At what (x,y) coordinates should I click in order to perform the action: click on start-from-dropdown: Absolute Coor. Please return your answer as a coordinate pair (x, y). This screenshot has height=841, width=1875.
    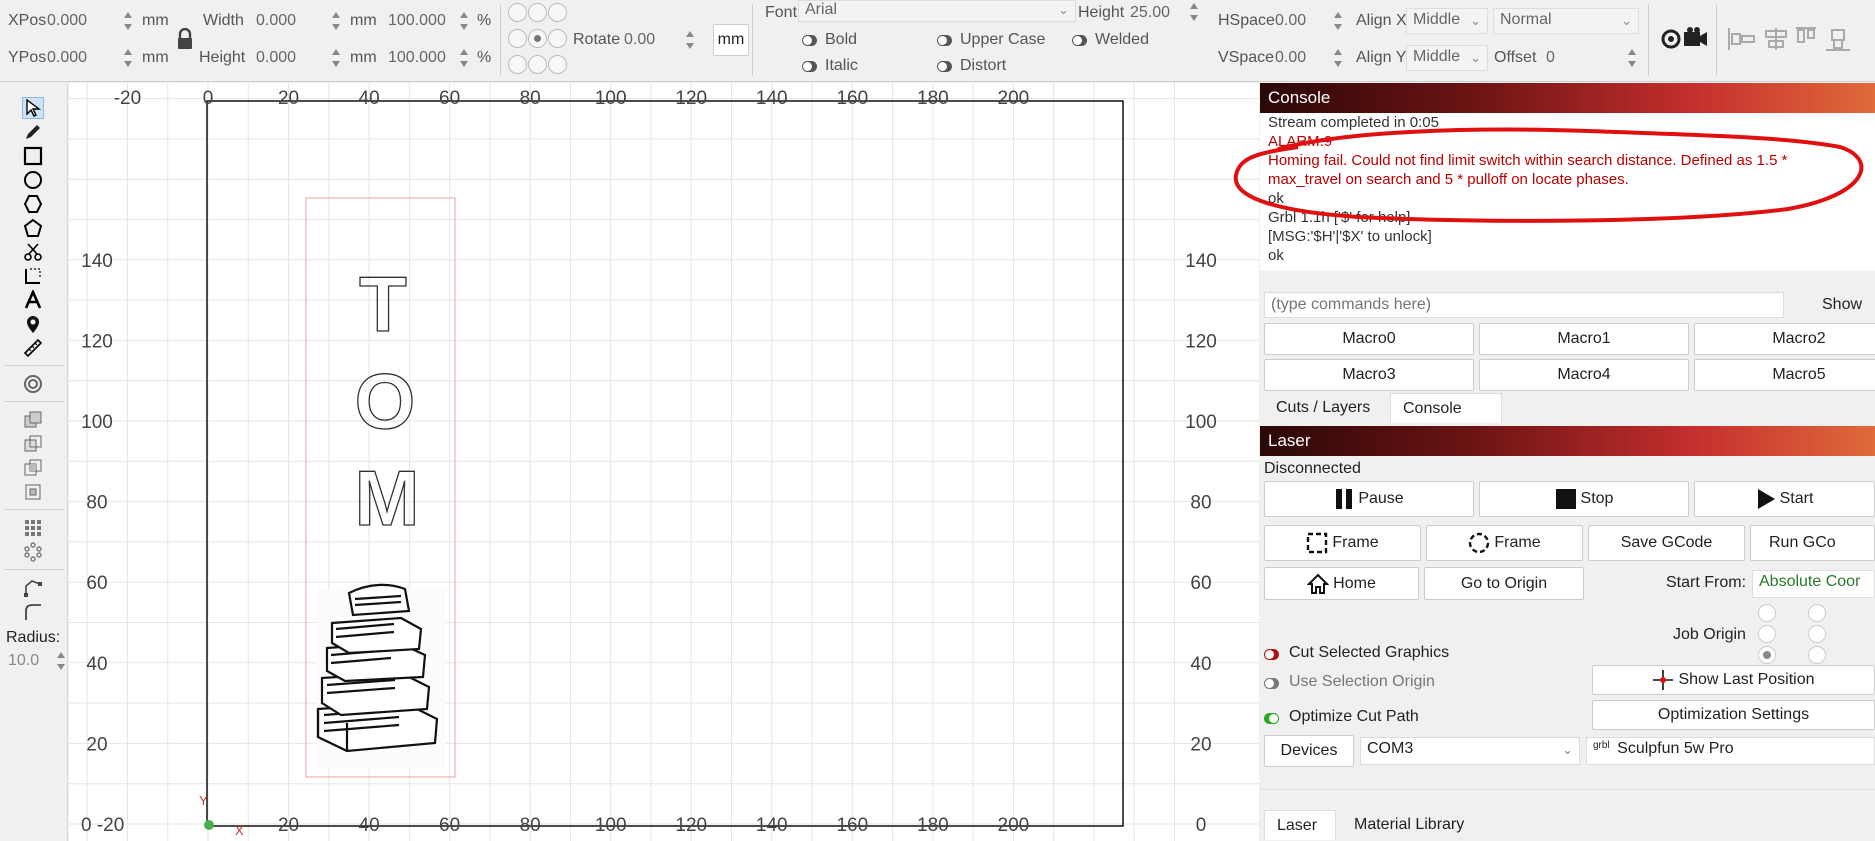
    Looking at the image, I should click on (1813, 584).